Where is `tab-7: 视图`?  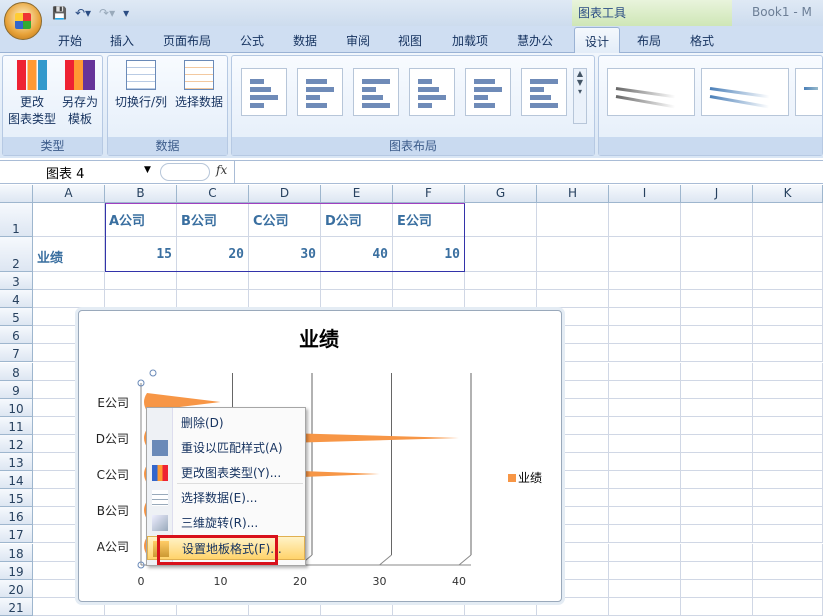
tab-7: 视图 is located at coordinates (410, 40).